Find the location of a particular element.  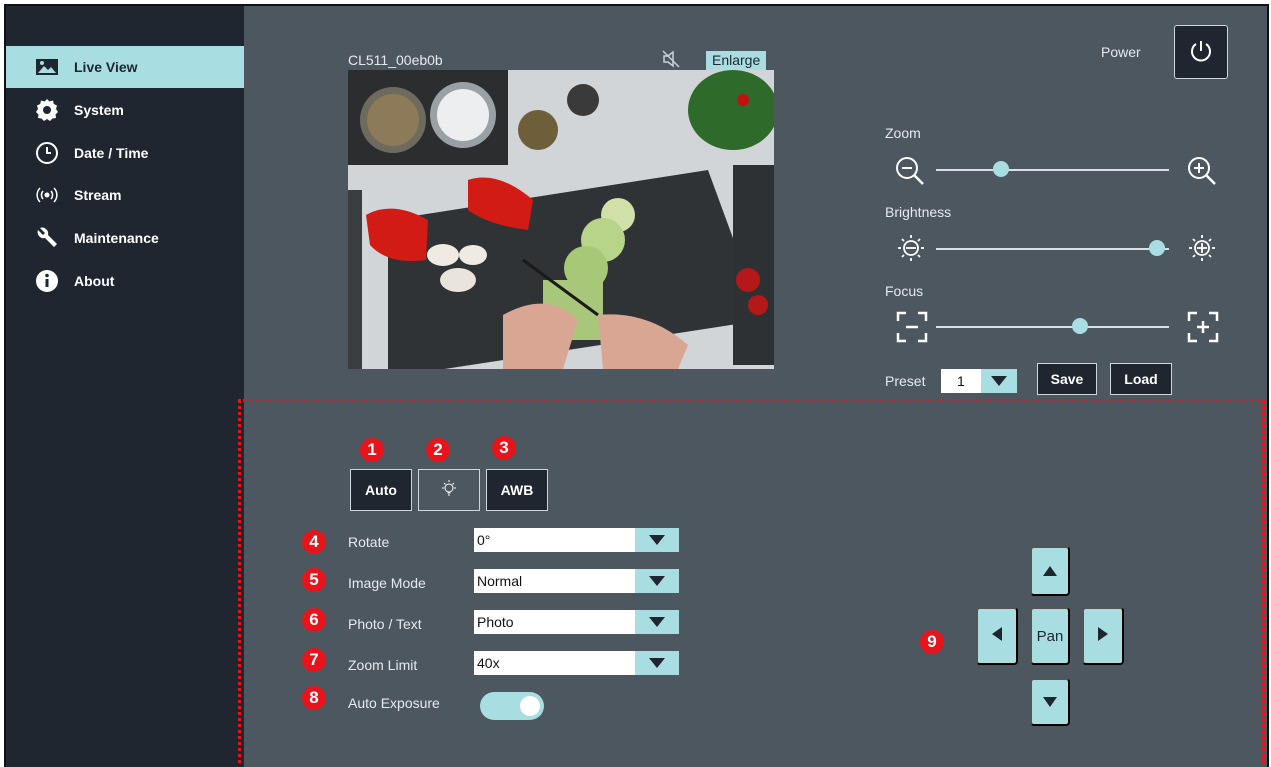

focus-far-icon is located at coordinates (1203, 329).